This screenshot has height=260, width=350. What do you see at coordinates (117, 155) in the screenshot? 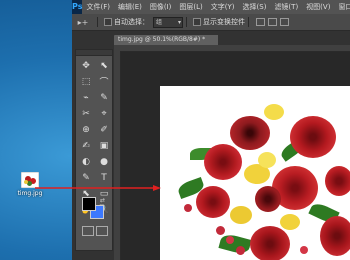
I see `vertical-ruler` at bounding box center [117, 155].